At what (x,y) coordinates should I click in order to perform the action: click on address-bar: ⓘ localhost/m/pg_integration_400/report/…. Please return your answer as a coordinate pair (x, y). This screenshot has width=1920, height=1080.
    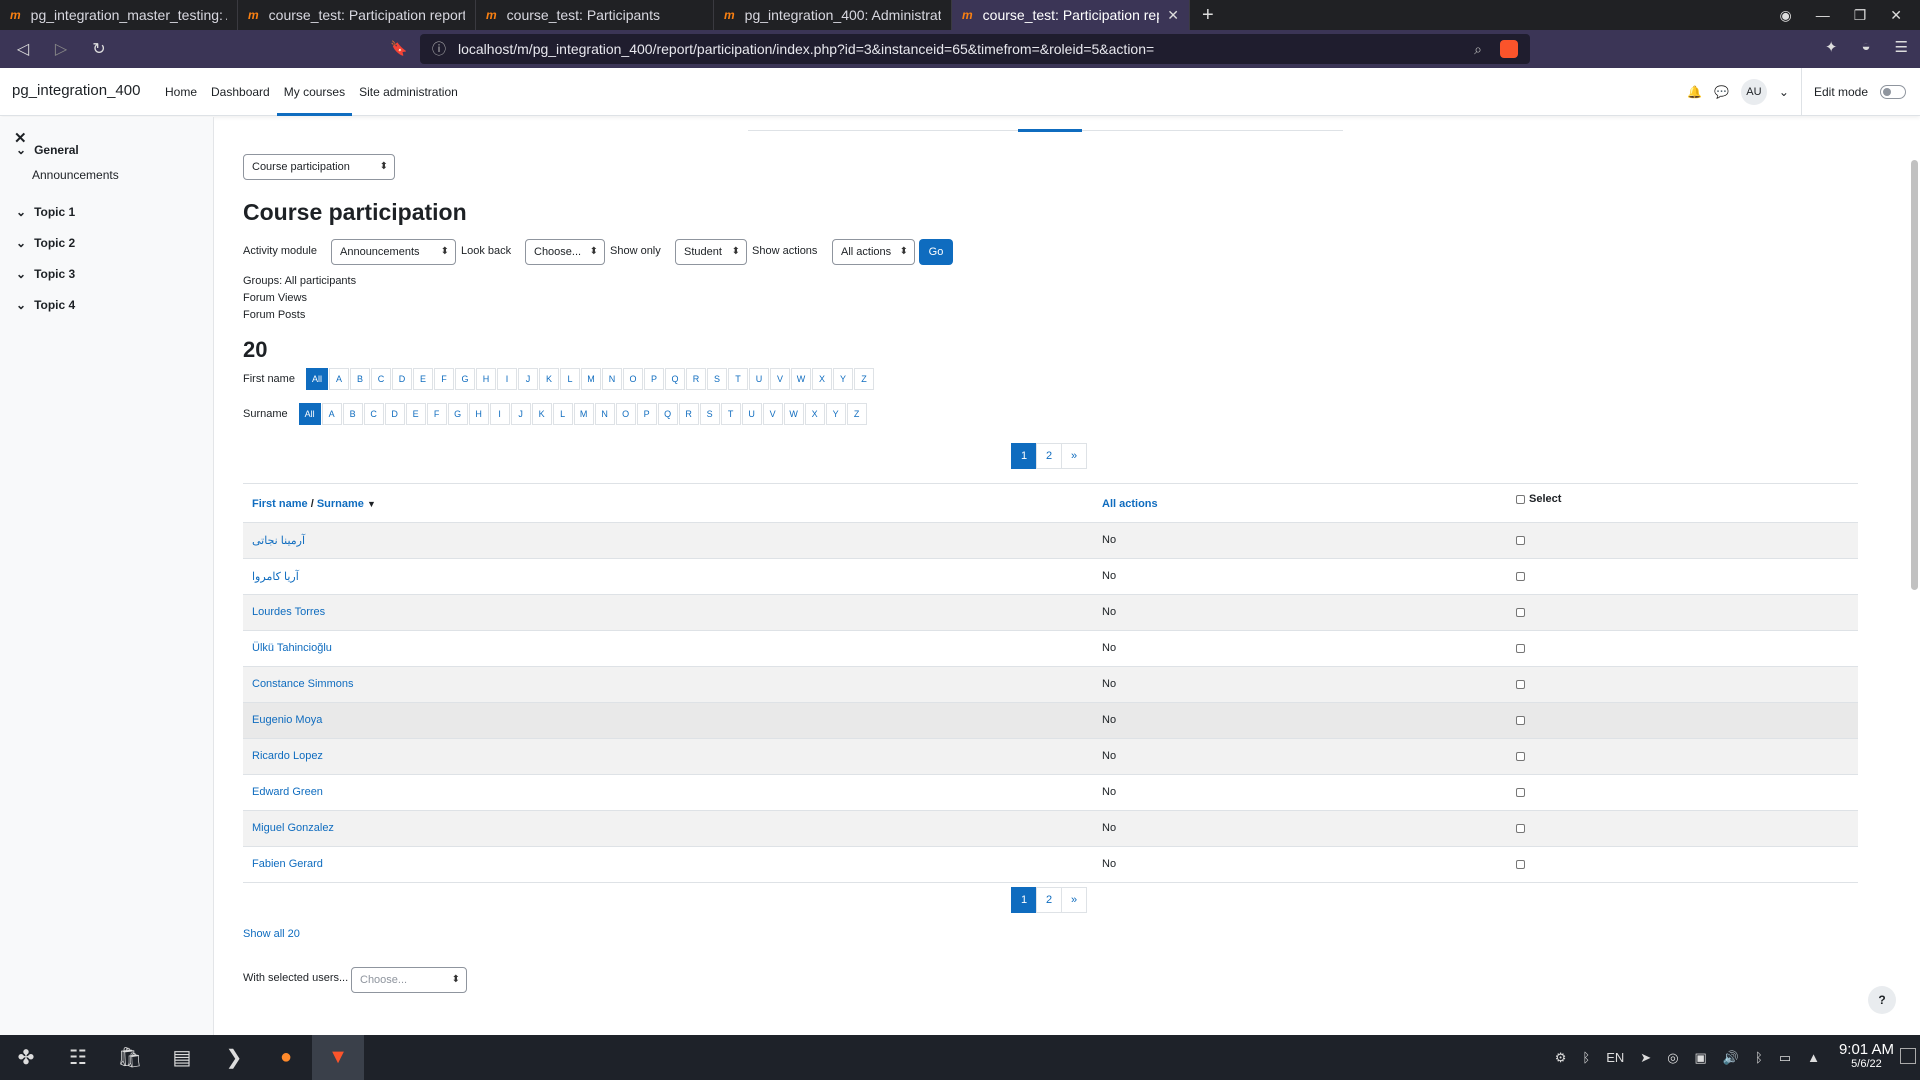
    Looking at the image, I should click on (975, 49).